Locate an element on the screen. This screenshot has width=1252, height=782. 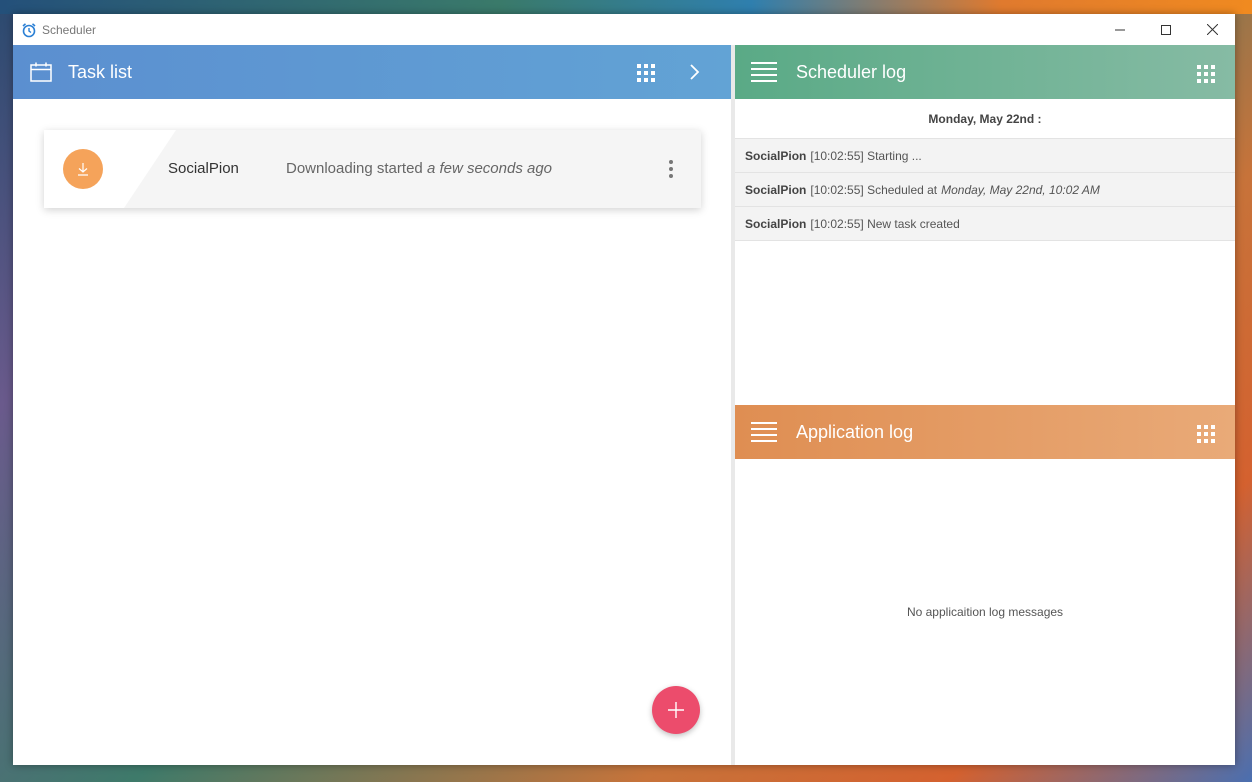
task-list-title: Task list is located at coordinates (100, 71).